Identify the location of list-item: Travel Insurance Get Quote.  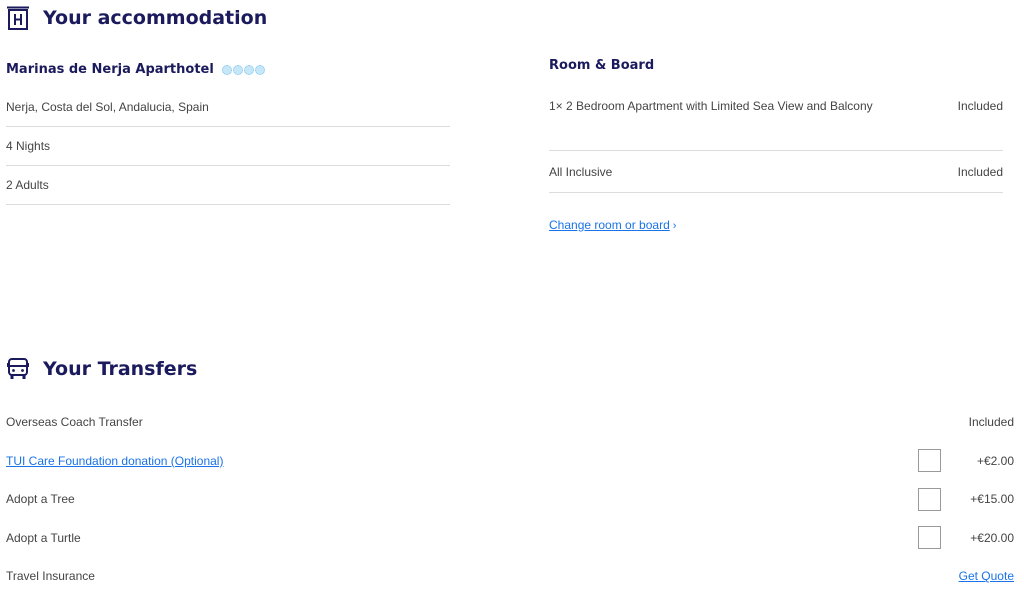
(510, 573).